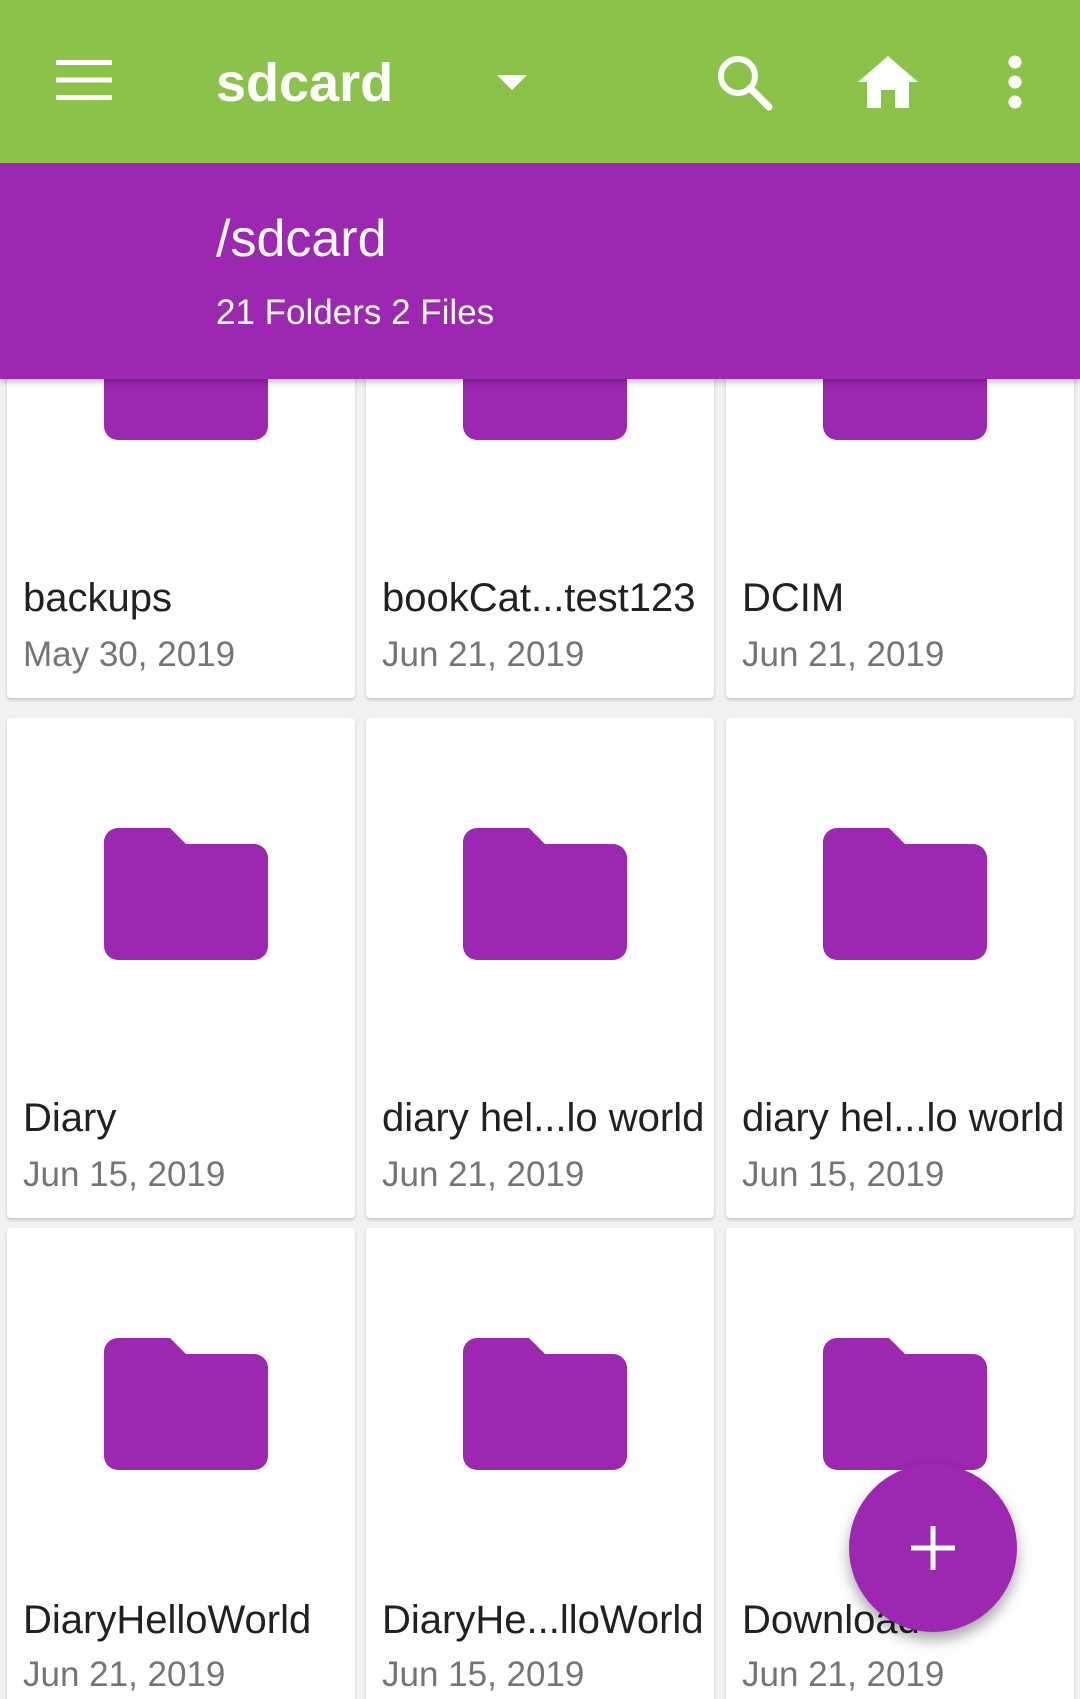 This screenshot has width=1080, height=1699. I want to click on path-header: /sdcard 21 Folders 2 Files, so click(540, 271).